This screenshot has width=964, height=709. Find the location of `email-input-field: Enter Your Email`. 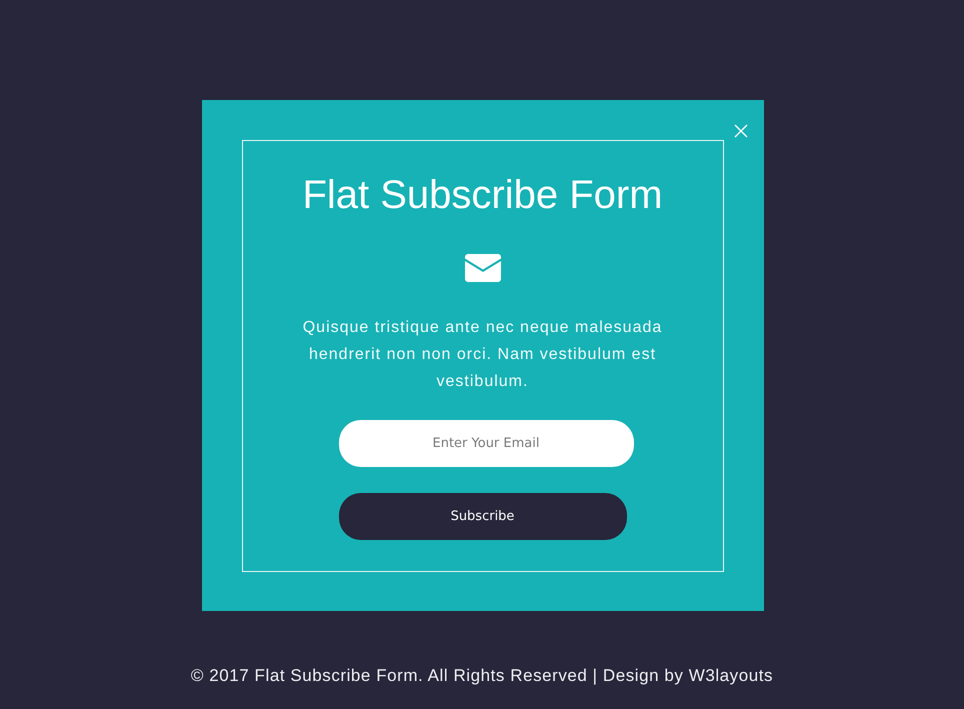

email-input-field: Enter Your Email is located at coordinates (486, 443).